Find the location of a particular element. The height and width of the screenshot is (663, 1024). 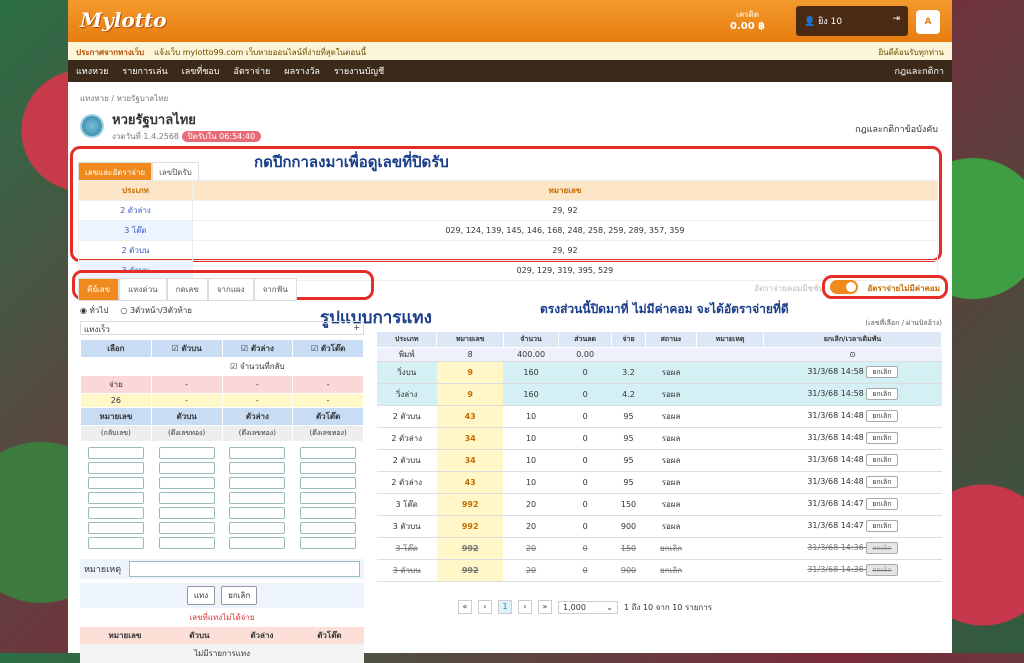

tab-quick: แทงด่วน is located at coordinates (143, 289).